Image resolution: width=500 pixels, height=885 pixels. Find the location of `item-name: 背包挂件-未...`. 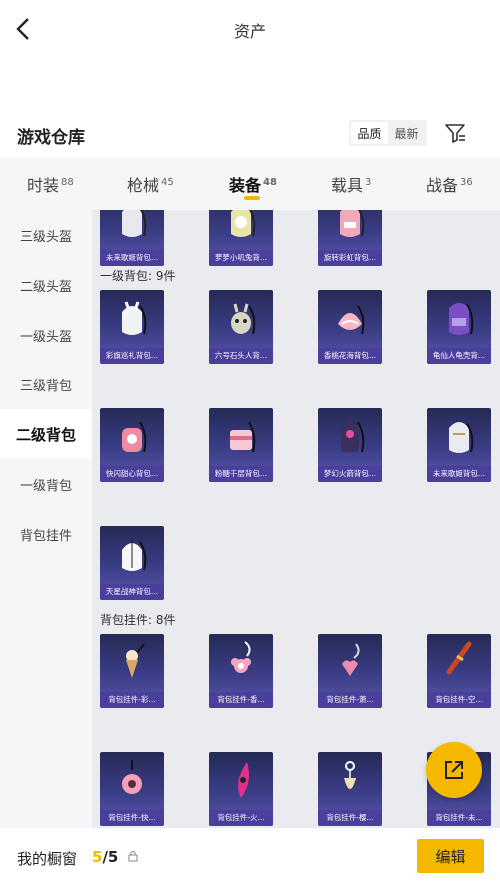

item-name: 背包挂件-未... is located at coordinates (459, 818).